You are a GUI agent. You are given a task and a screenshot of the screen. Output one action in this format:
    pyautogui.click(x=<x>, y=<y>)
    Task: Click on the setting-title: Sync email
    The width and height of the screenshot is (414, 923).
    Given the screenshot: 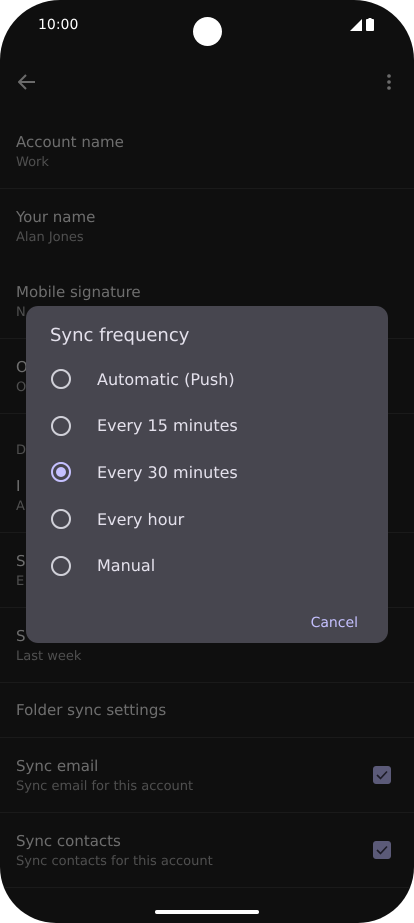 What is the action you would take?
    pyautogui.click(x=105, y=765)
    